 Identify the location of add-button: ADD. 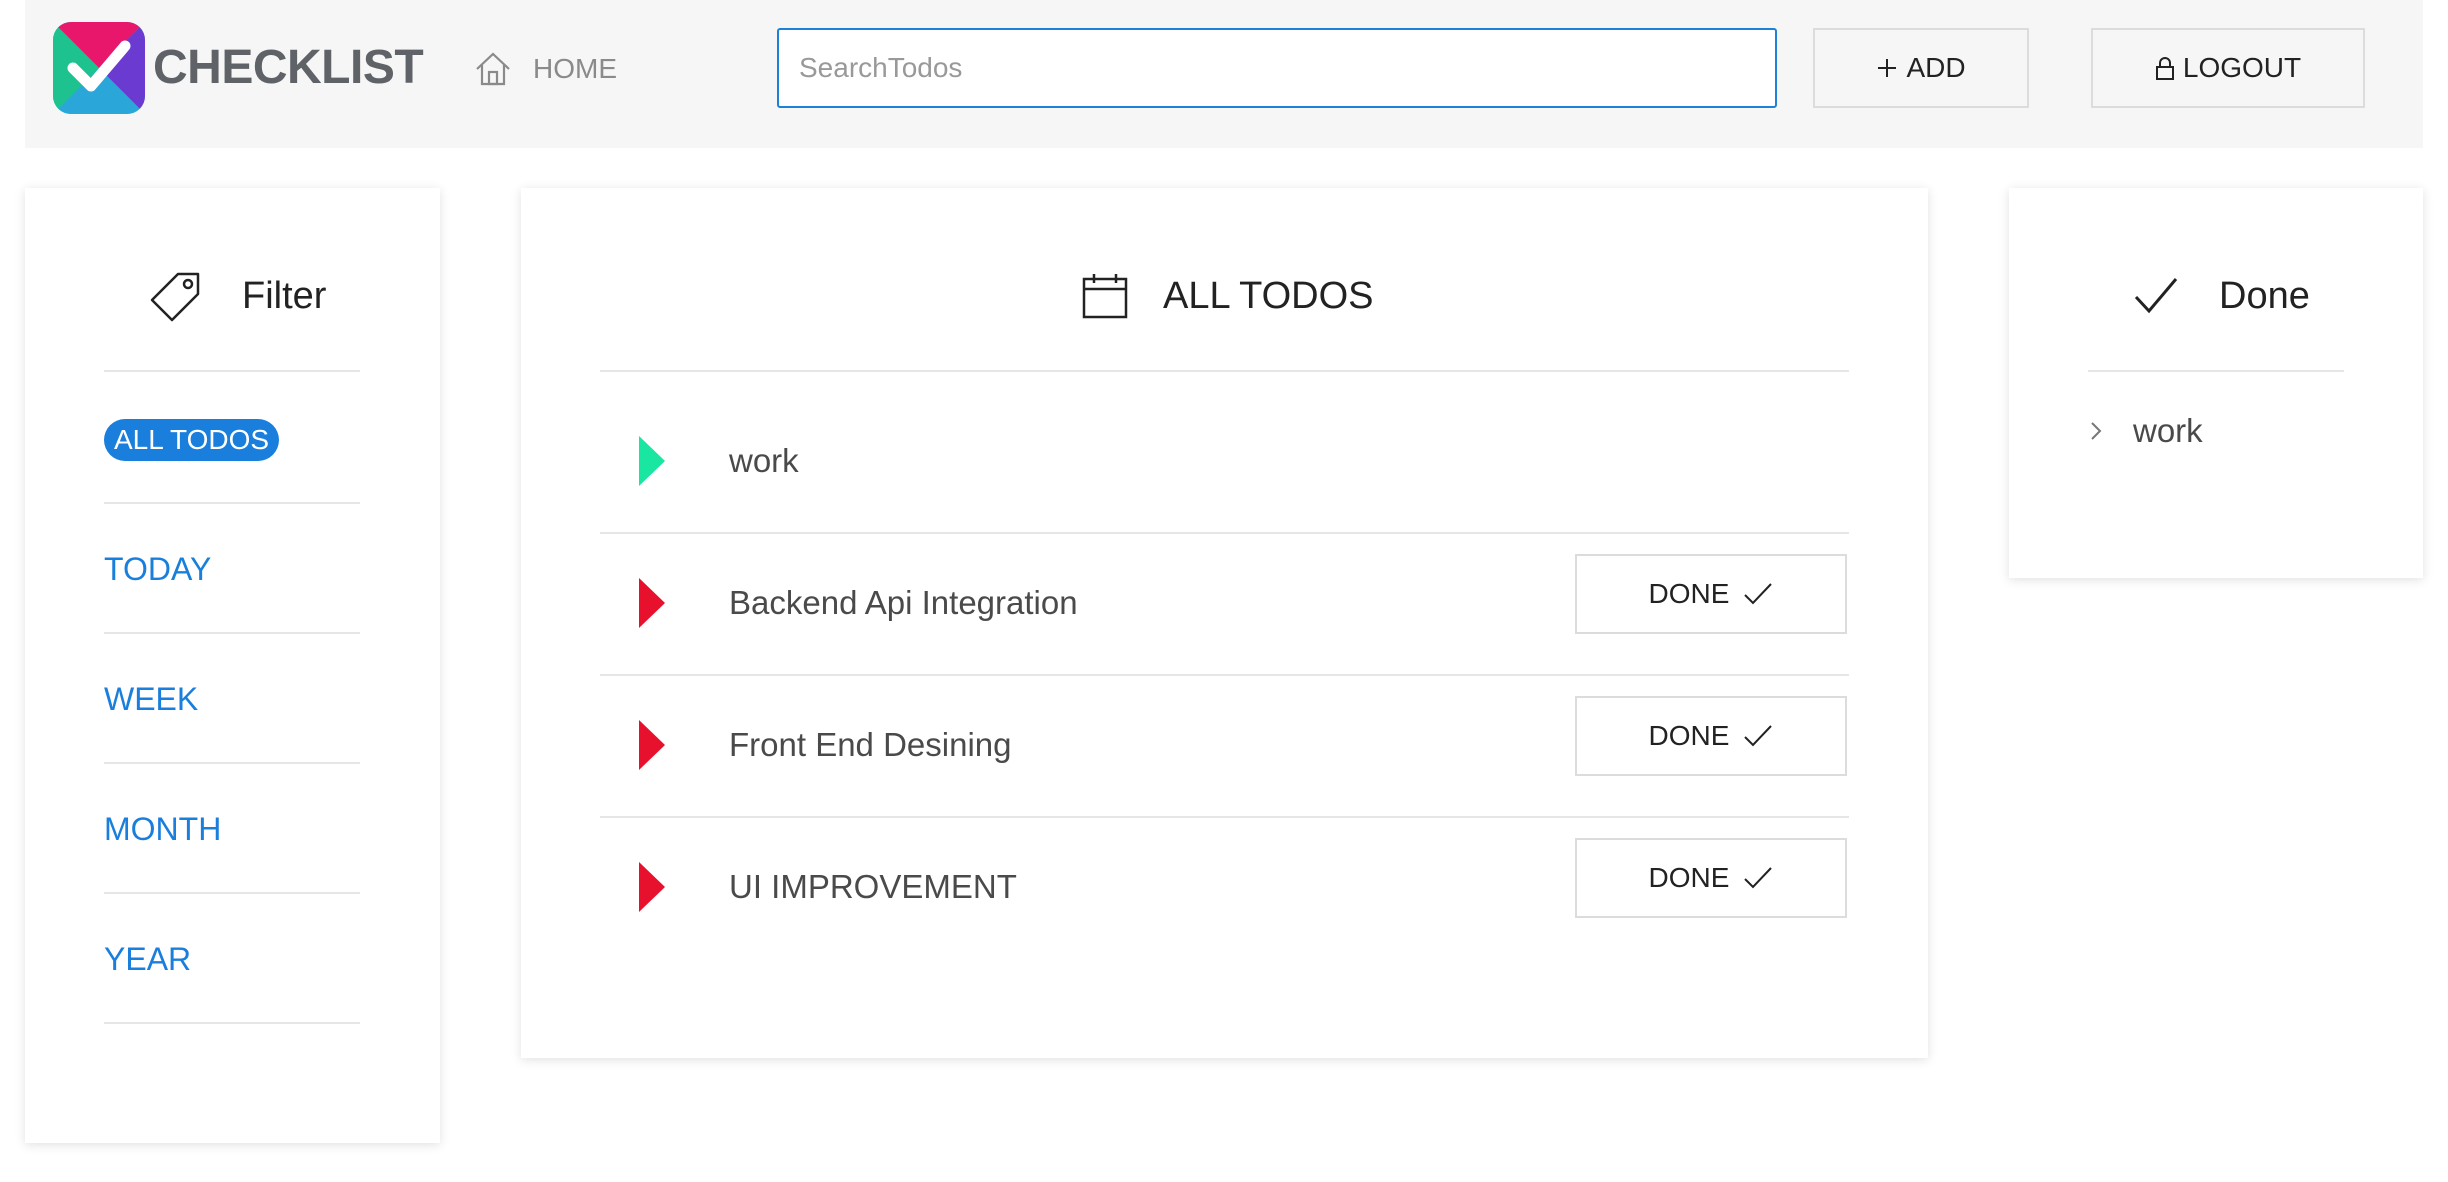
(1921, 68).